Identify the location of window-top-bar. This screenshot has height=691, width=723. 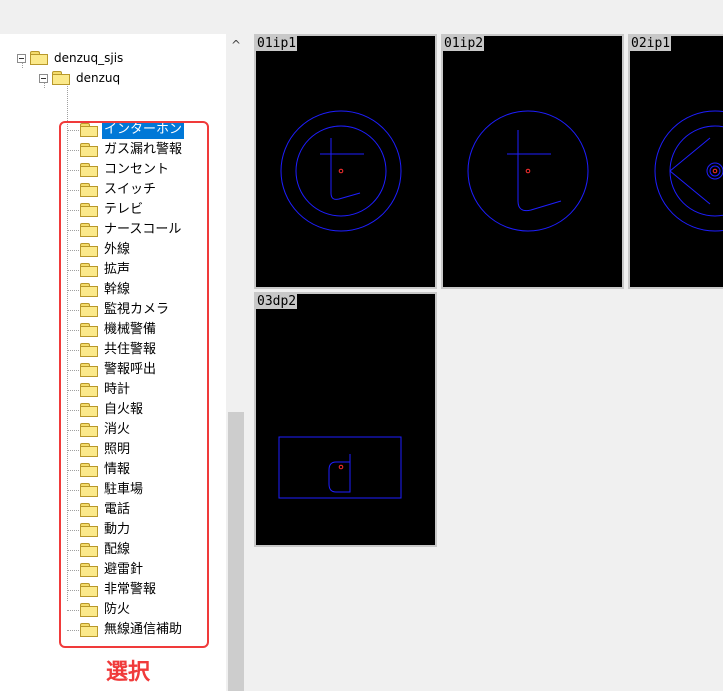
(361, 17).